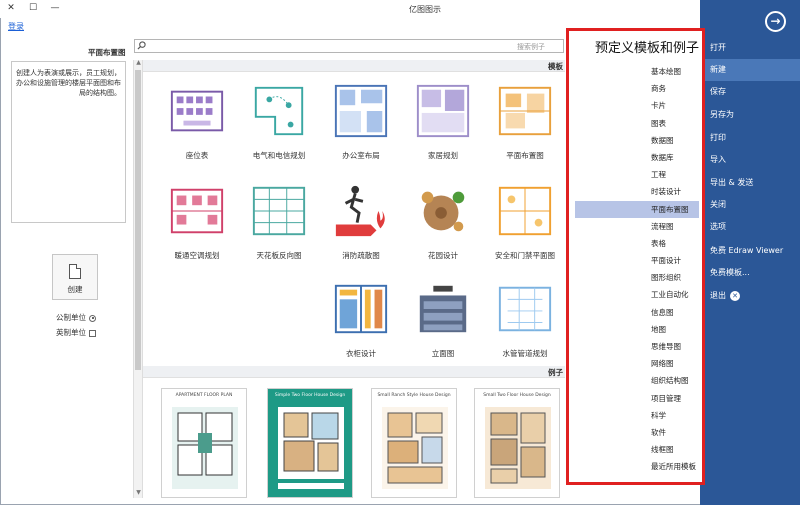 This screenshot has height=505, width=800. I want to click on nav-label: 新建, so click(718, 69).